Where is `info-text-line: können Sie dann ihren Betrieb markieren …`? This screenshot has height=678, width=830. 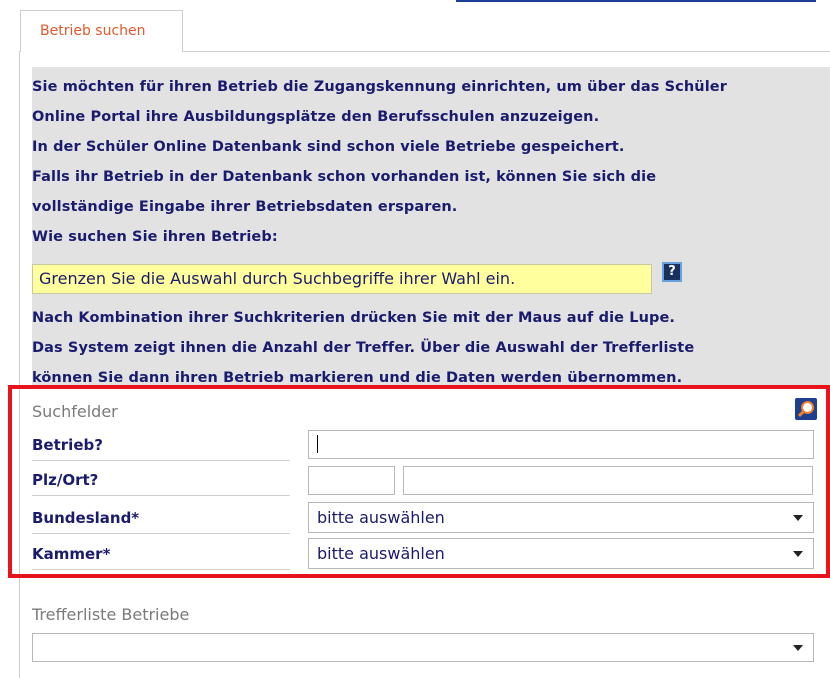 info-text-line: können Sie dann ihren Betrieb markieren … is located at coordinates (357, 377).